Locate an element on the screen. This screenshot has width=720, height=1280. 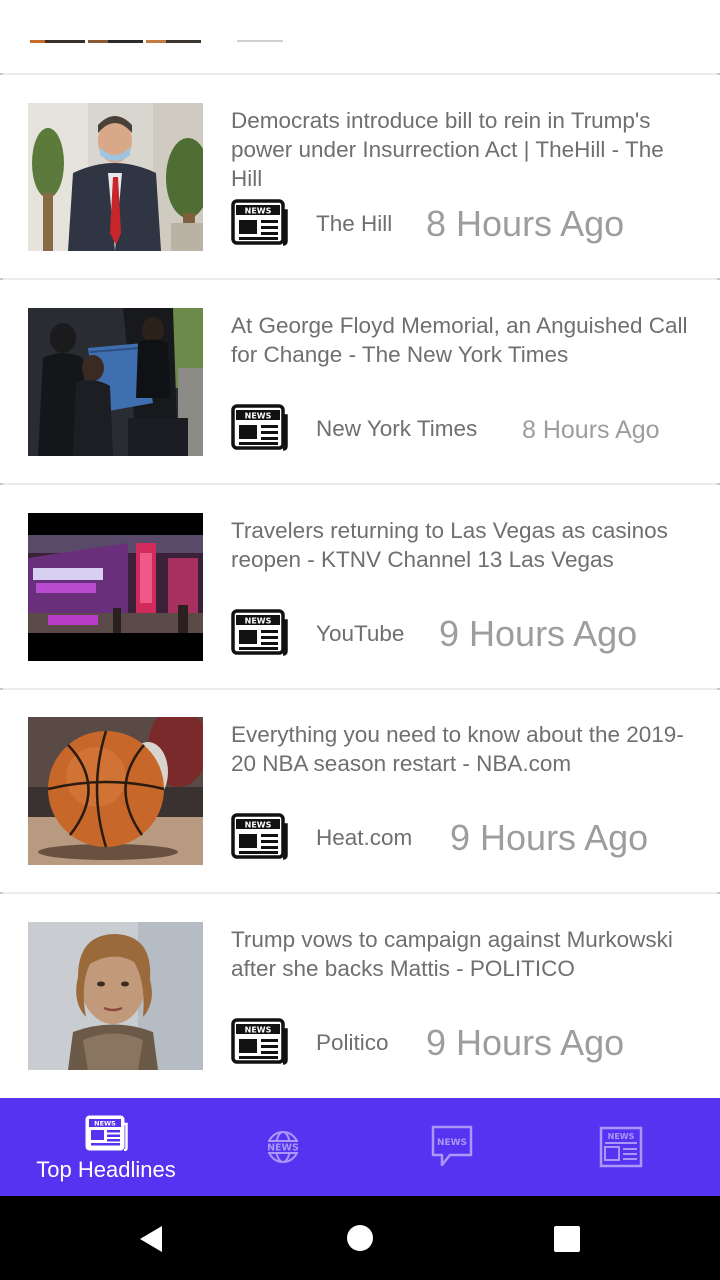
news-chat-icon: NEWS is located at coordinates (452, 1146).